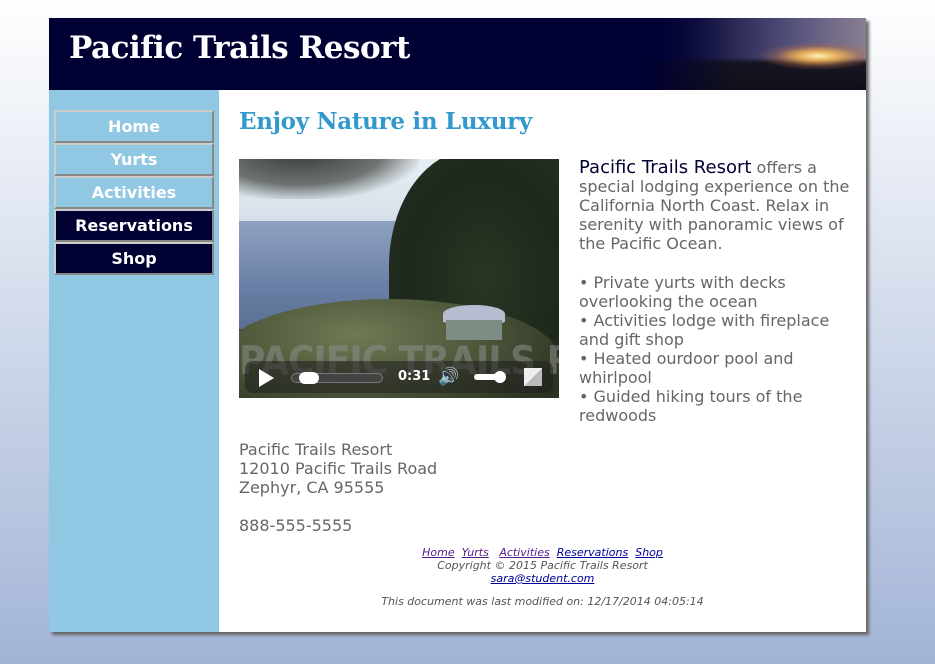  What do you see at coordinates (338, 468) in the screenshot?
I see `contact-street: 12010 Pacific Trails Road` at bounding box center [338, 468].